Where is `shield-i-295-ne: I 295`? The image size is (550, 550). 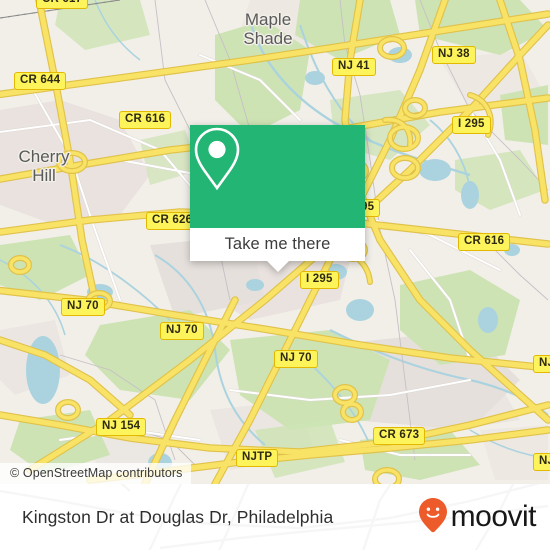
shield-i-295-ne: I 295 is located at coordinates (471, 125).